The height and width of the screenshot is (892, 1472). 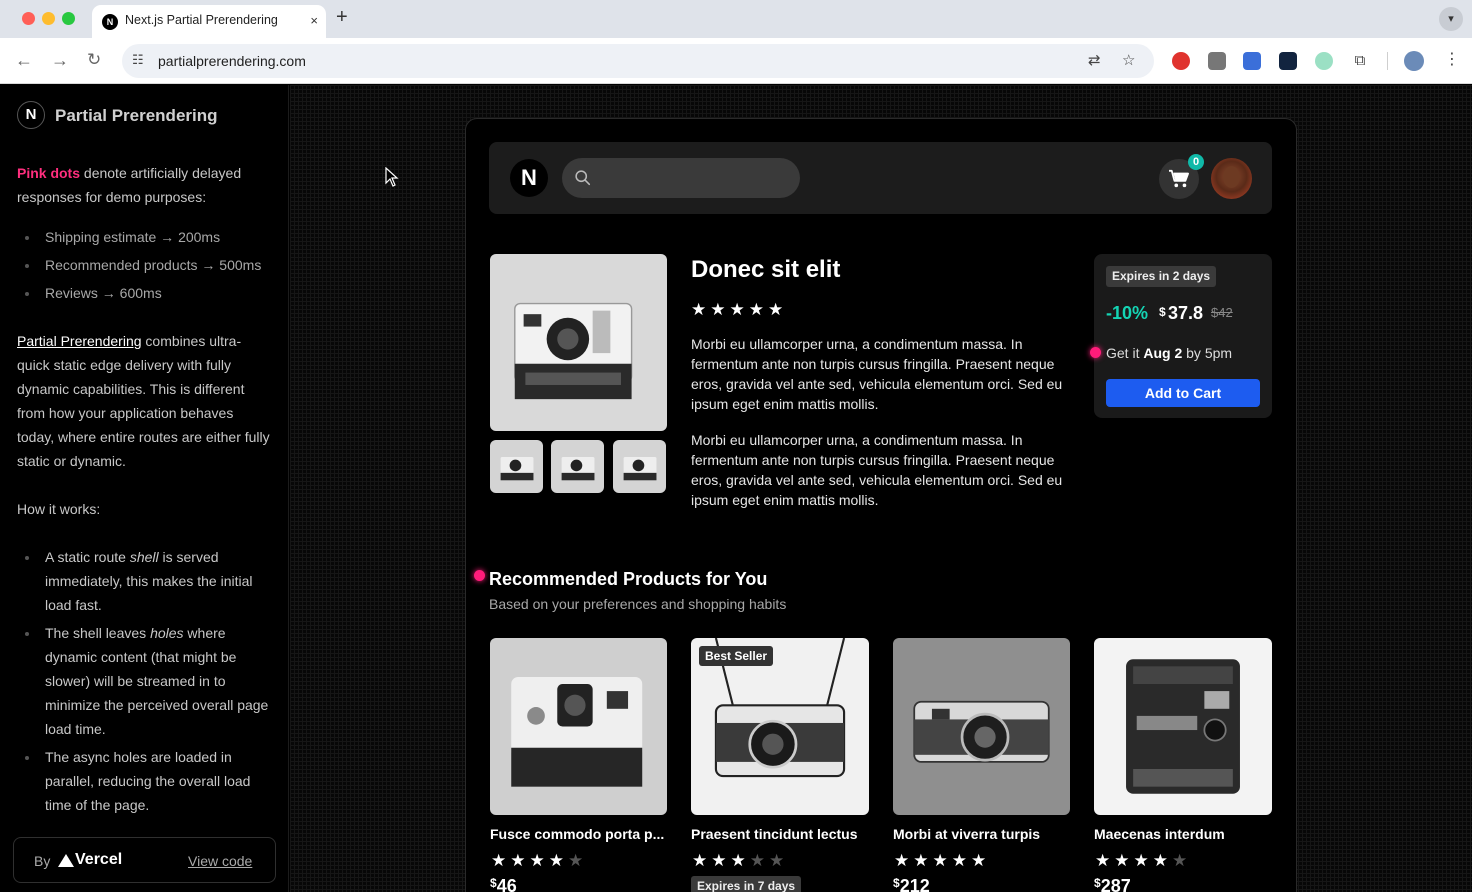 I want to click on tab-title: Next.js Partial Prerendering, so click(x=201, y=20).